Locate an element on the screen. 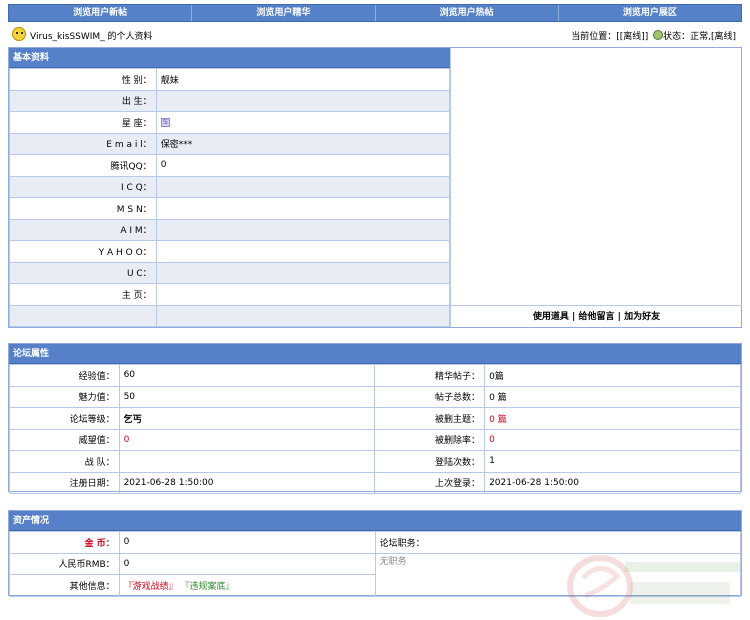 This screenshot has width=750, height=620. leave-message-link: 给他留言 is located at coordinates (596, 317).